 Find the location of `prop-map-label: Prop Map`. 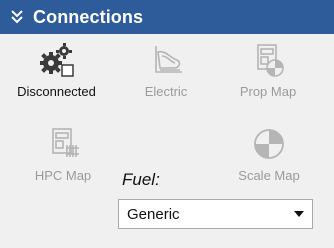

prop-map-label: Prop Map is located at coordinates (268, 91).